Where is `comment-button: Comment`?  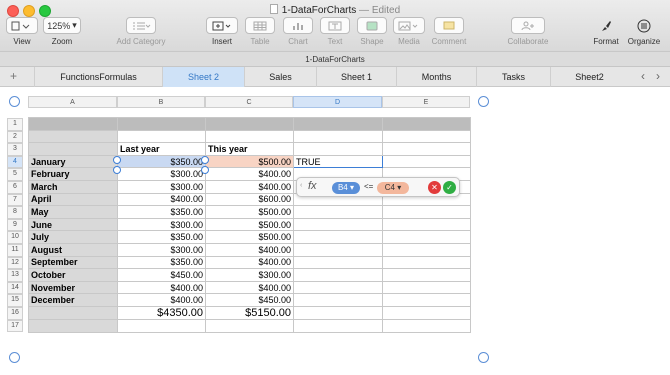
comment-button: Comment is located at coordinates (449, 34).